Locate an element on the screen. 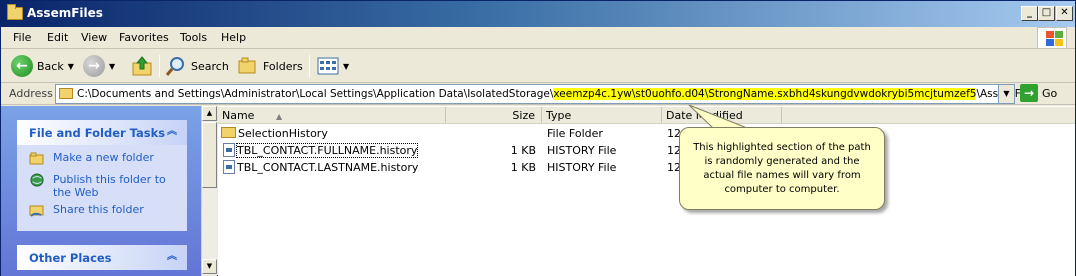  other-places-panel: Other Places ︽ is located at coordinates (102, 257).